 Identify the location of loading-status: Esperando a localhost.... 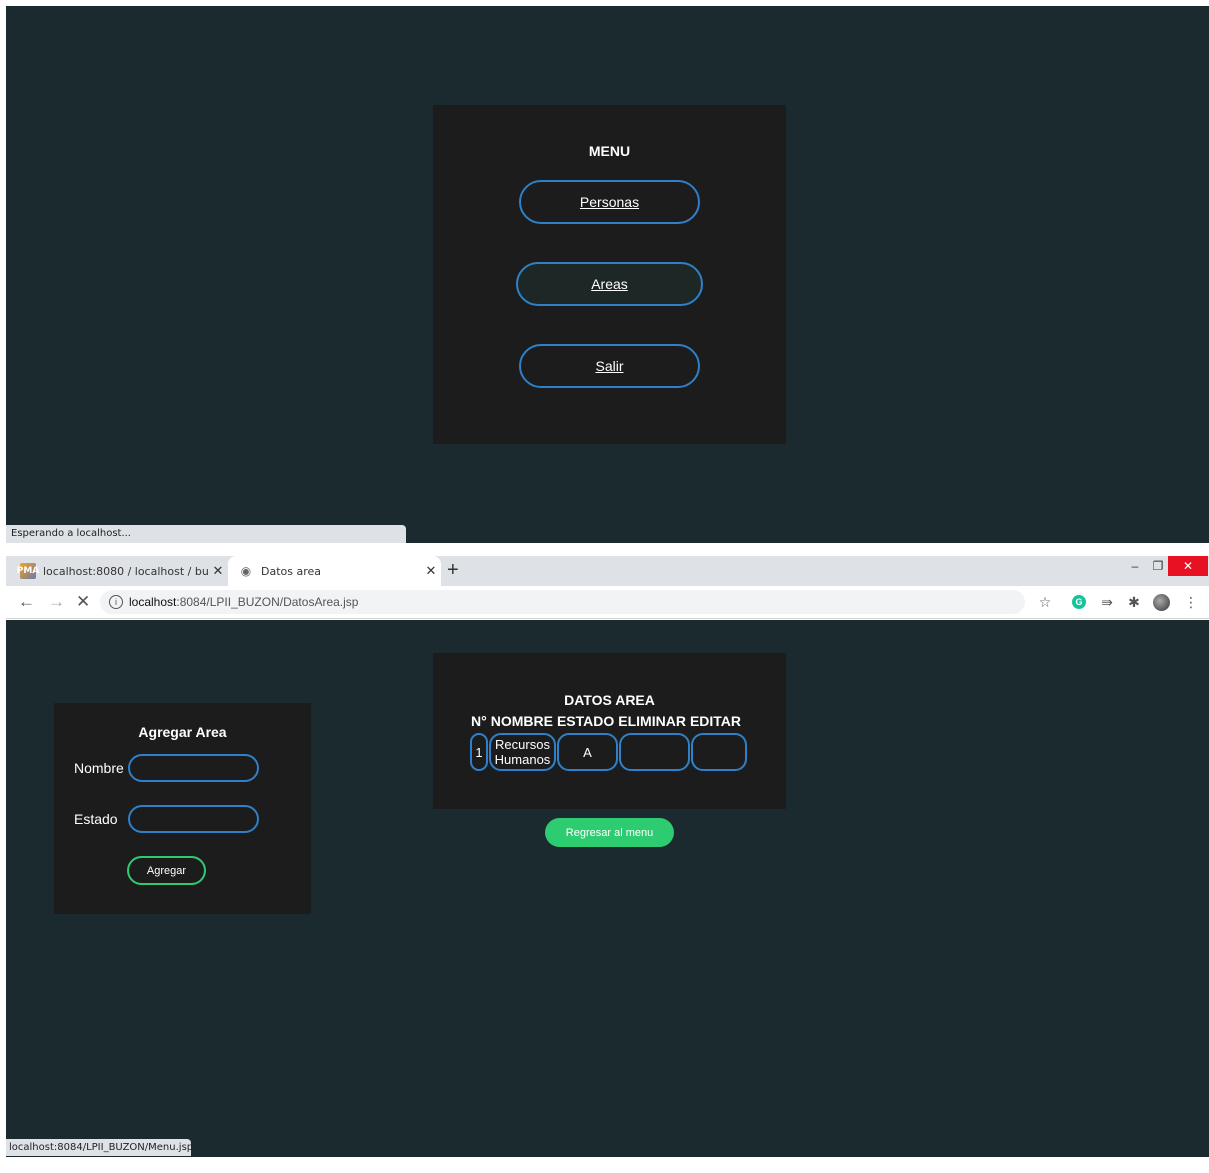
(206, 534).